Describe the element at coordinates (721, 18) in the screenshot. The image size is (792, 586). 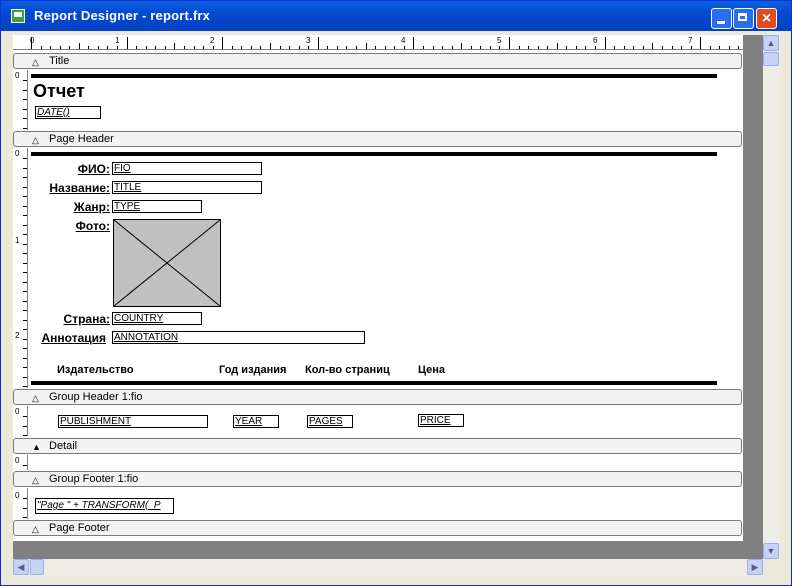
I see `minimize-button` at that location.